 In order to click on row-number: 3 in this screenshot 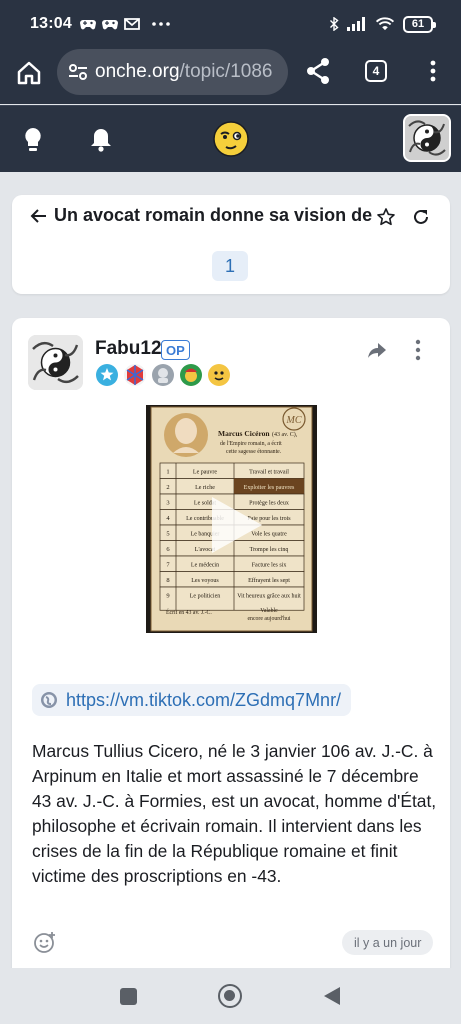, I will do `click(167, 503)`.